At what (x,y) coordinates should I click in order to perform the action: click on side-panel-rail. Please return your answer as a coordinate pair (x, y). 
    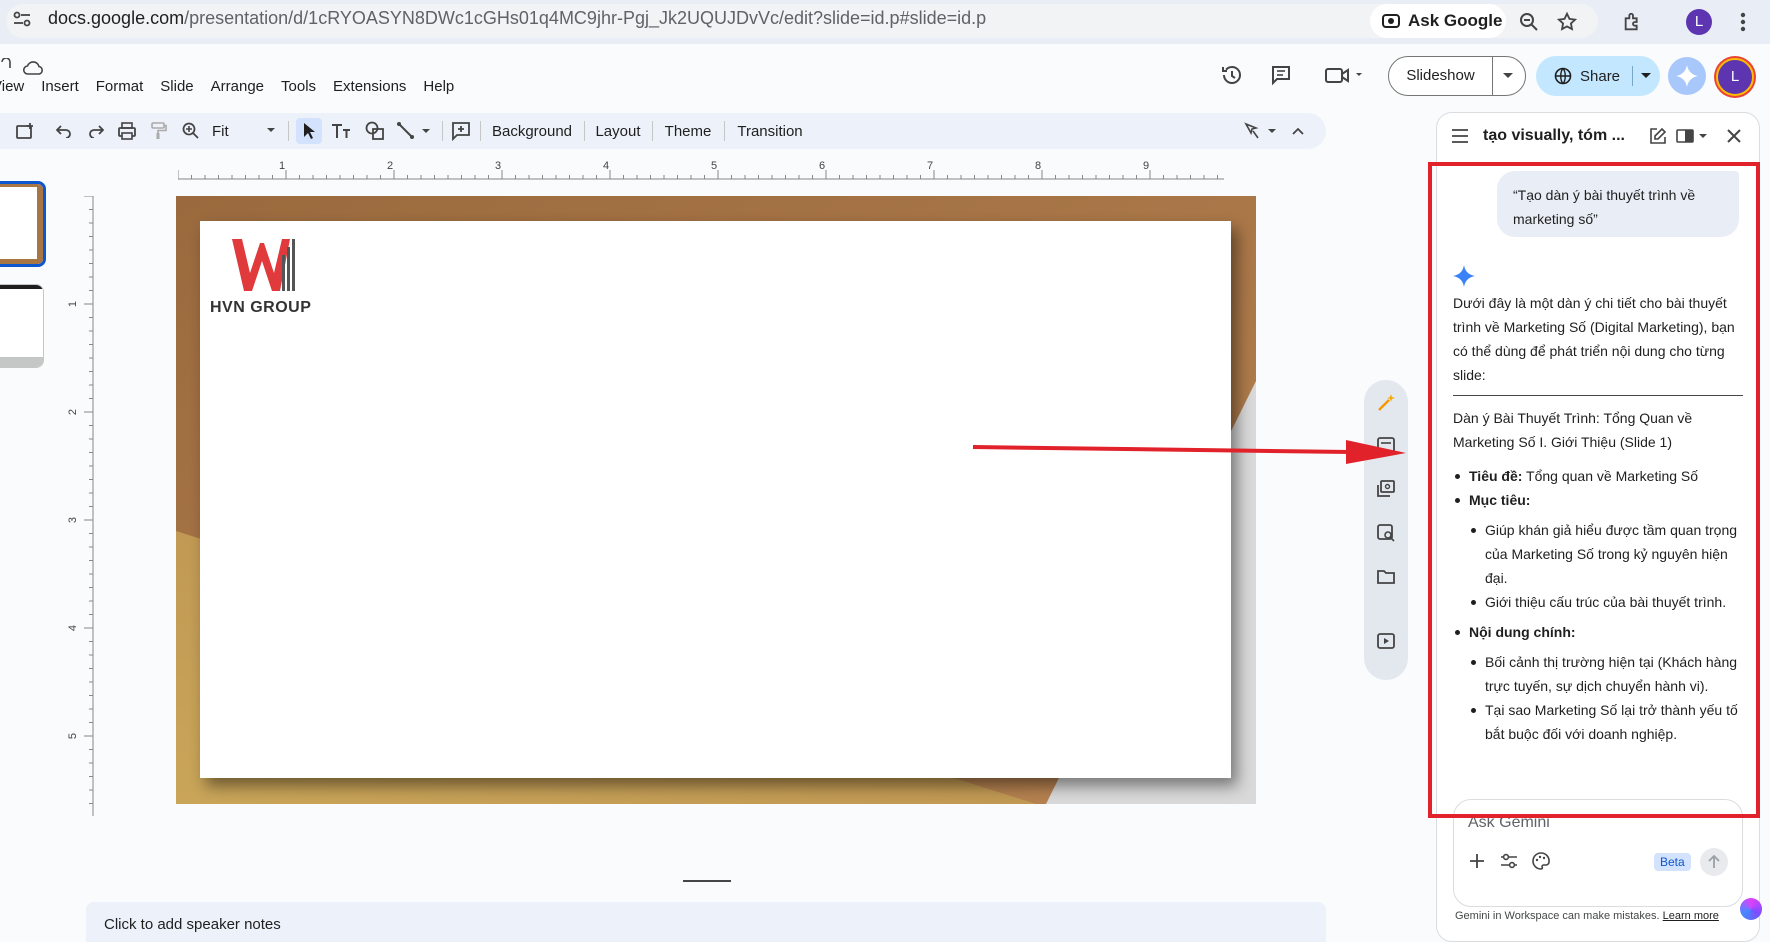
    Looking at the image, I should click on (1386, 530).